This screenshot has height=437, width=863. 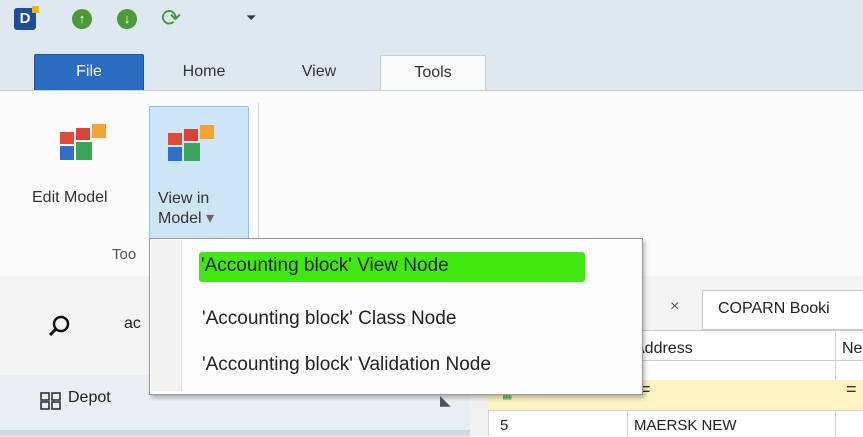 I want to click on app-logo-icon: D, so click(x=26, y=18).